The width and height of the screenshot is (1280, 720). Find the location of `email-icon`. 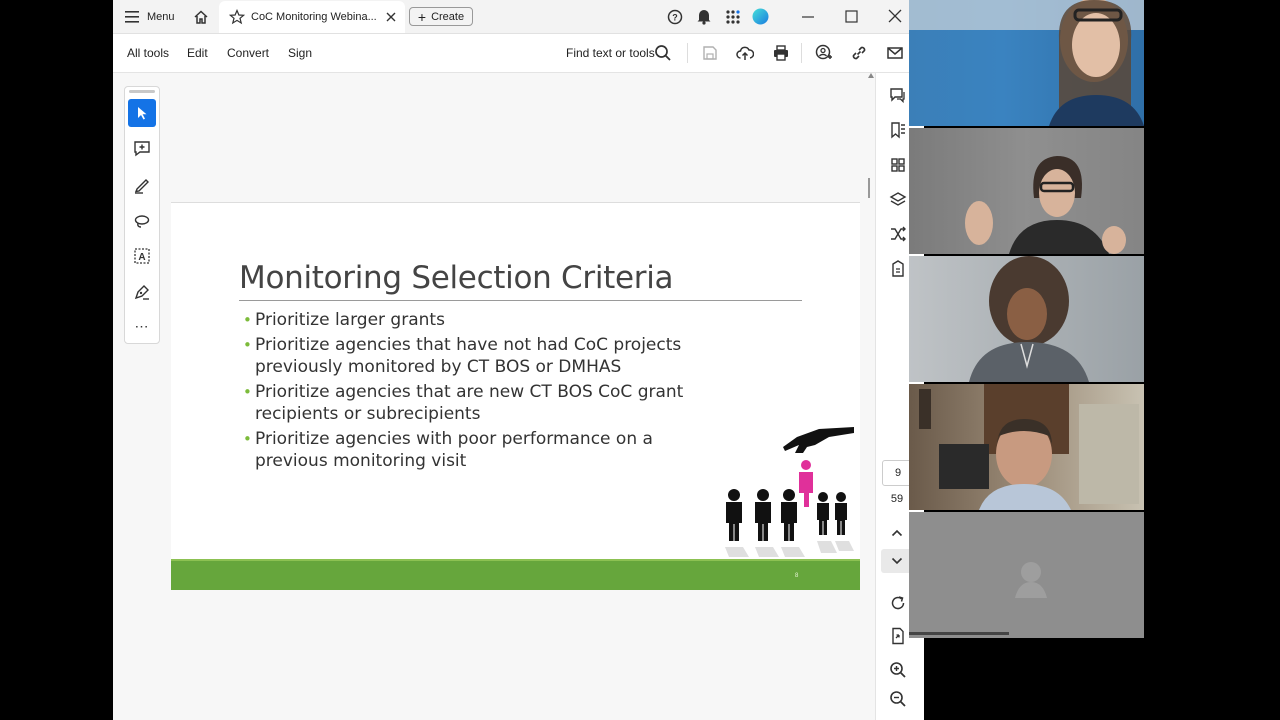

email-icon is located at coordinates (895, 53).